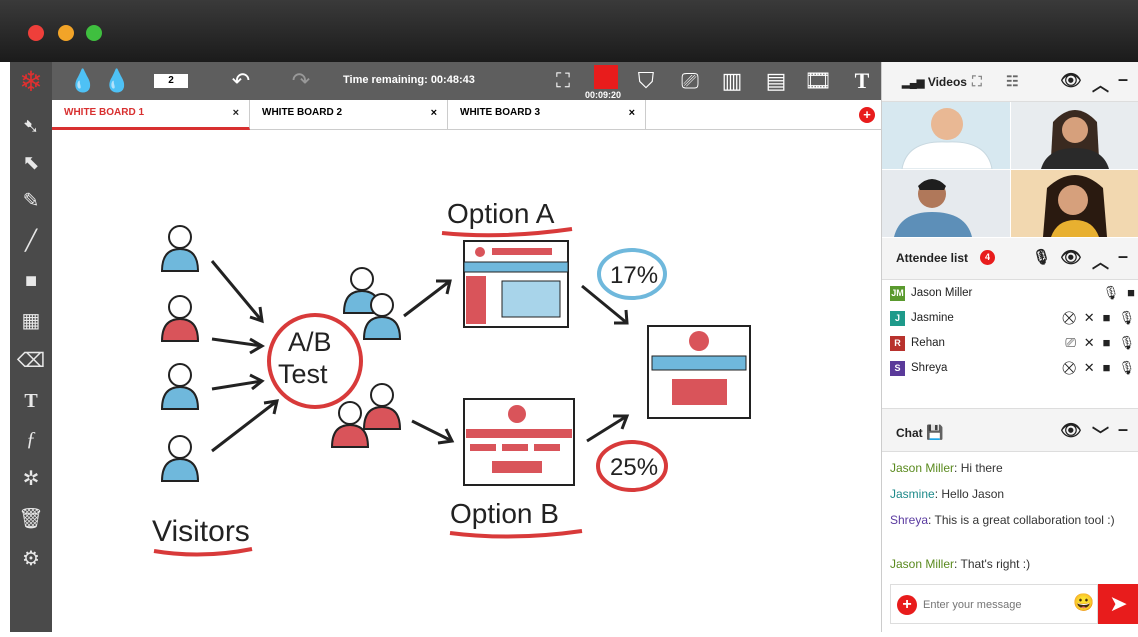 The image size is (1138, 637). What do you see at coordinates (897, 318) in the screenshot?
I see `attendee-avatar: J` at bounding box center [897, 318].